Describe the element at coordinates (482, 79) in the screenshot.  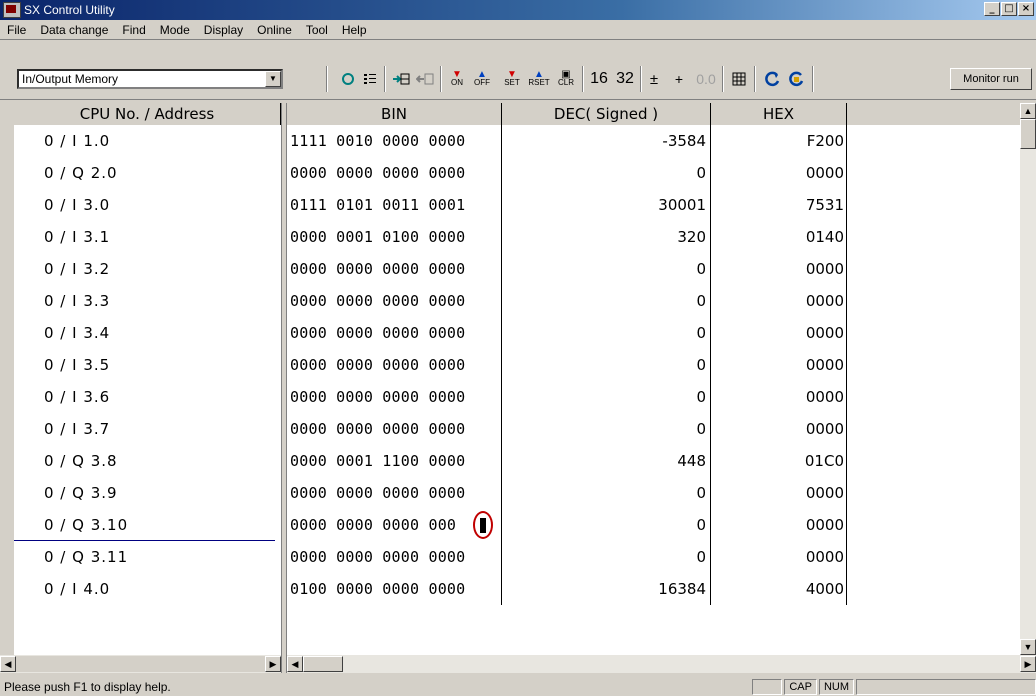
I see `off-button: ▲ OFF` at that location.